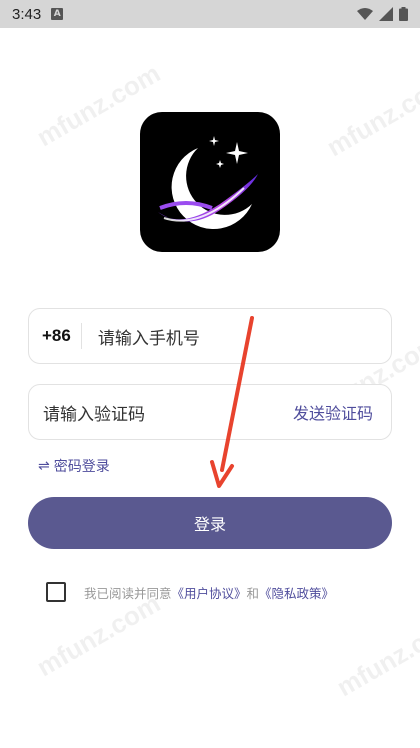 This screenshot has height=748, width=420. I want to click on battery-icon, so click(403, 14).